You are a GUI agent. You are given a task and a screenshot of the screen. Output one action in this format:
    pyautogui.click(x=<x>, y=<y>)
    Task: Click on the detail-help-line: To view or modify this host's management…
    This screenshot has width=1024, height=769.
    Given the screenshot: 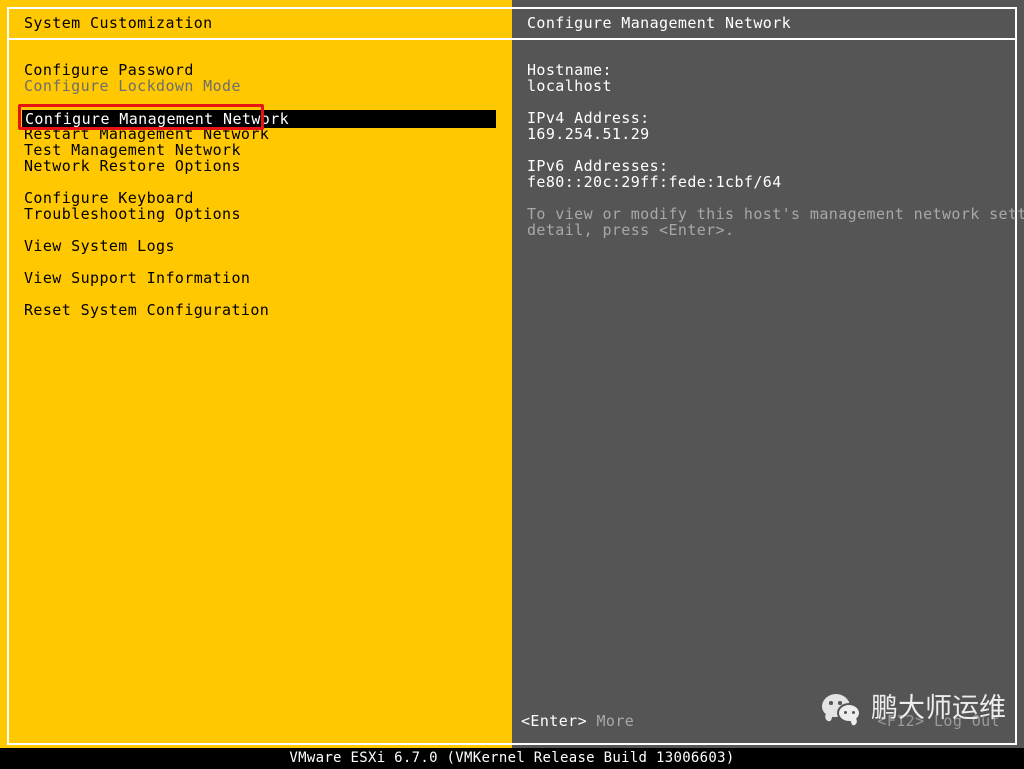 What is the action you would take?
    pyautogui.click(x=768, y=214)
    